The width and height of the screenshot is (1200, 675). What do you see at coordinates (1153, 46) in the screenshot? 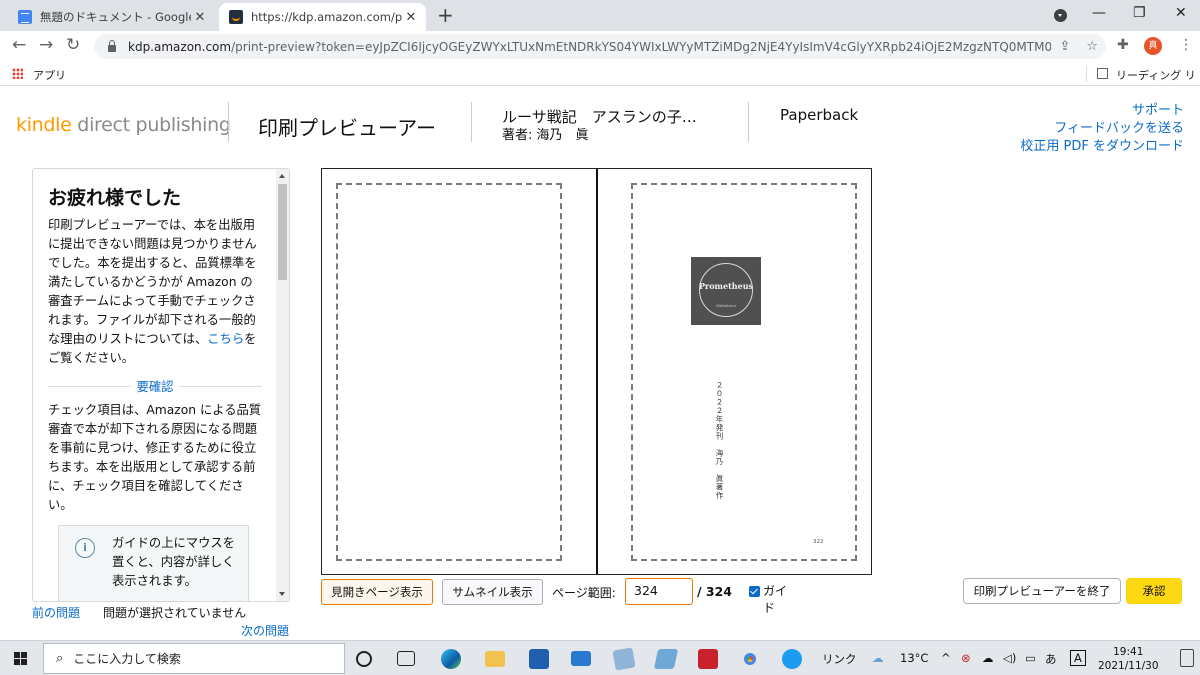
I see `avatar: 真` at bounding box center [1153, 46].